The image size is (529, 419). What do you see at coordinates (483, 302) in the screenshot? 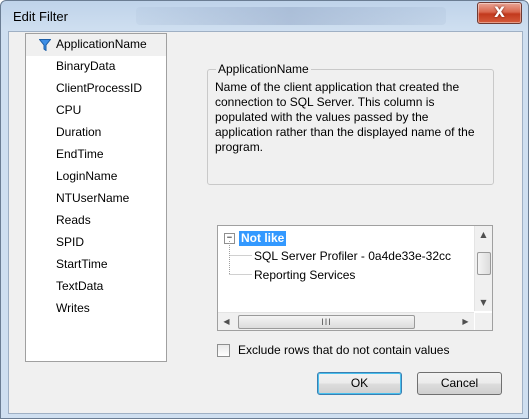
I see `scroll-down-icon: ▼` at bounding box center [483, 302].